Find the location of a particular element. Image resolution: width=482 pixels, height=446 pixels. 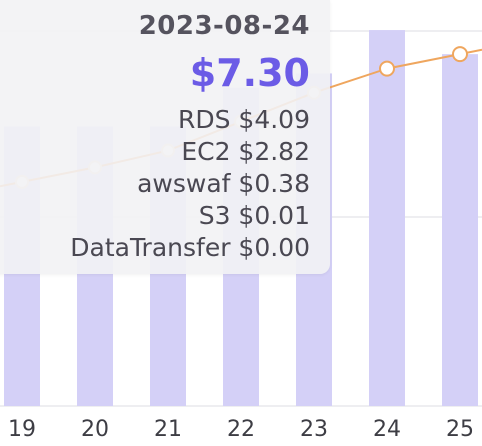

tooltip-row: EC2 $2.82 is located at coordinates (245, 151).